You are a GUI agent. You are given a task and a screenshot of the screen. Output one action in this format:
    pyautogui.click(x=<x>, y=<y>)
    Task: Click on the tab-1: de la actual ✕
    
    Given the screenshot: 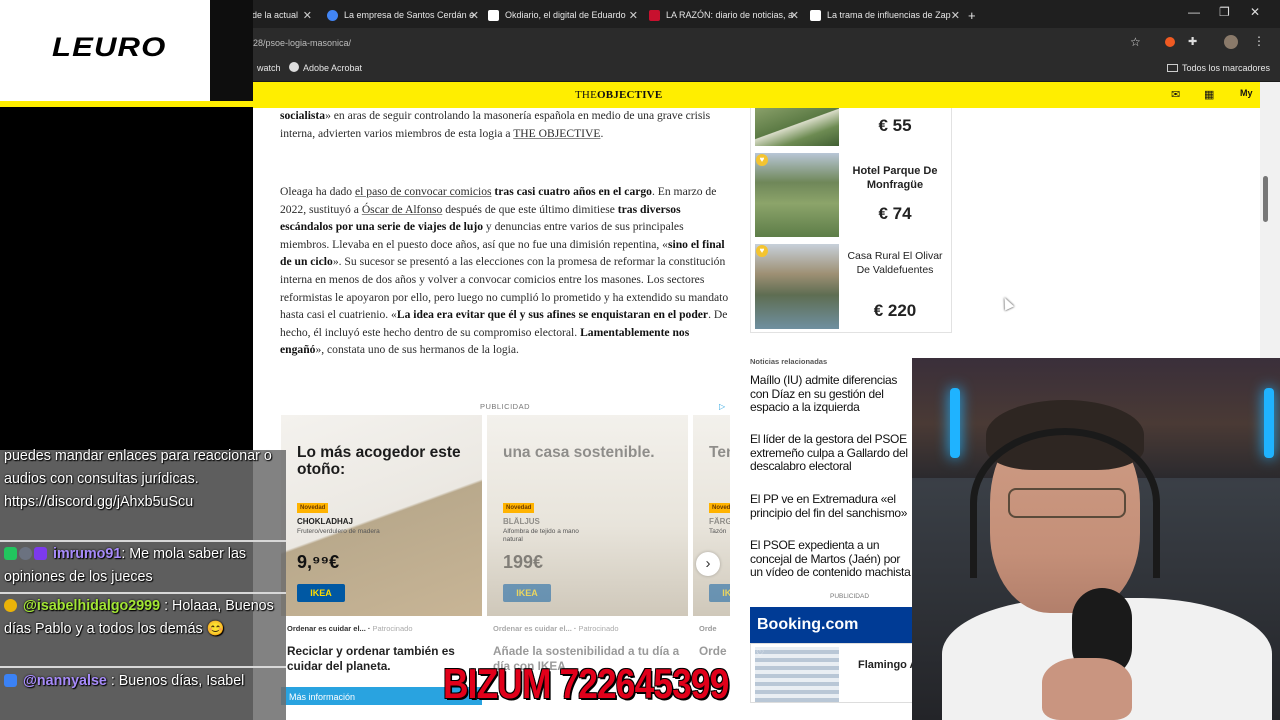 What is the action you would take?
    pyautogui.click(x=282, y=15)
    